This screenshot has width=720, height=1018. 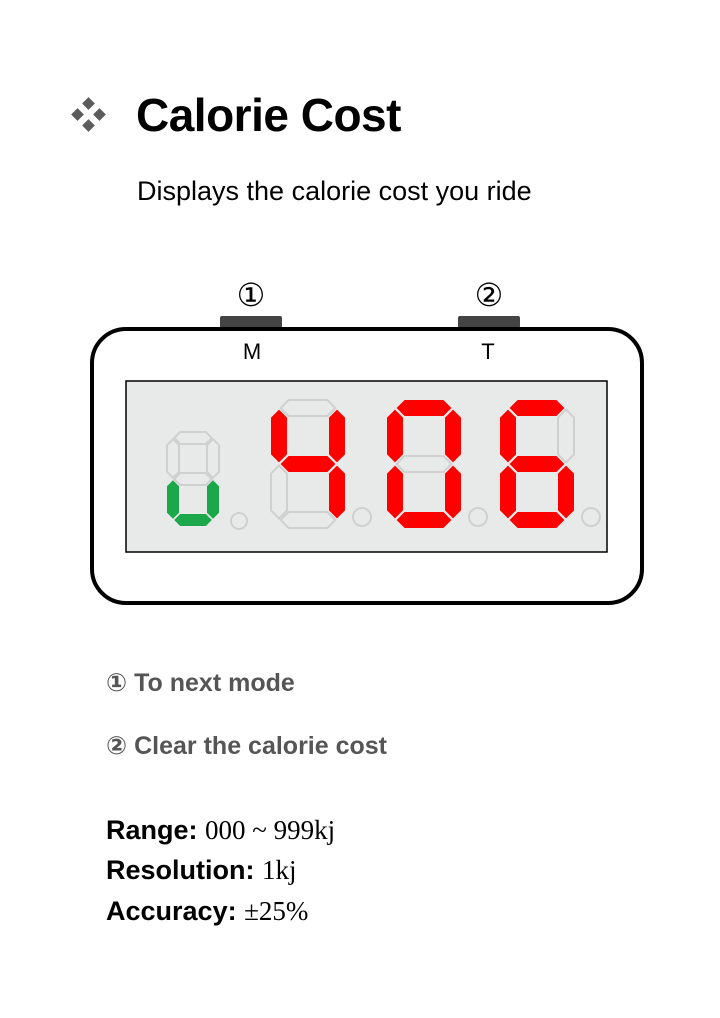 What do you see at coordinates (270, 830) in the screenshot?
I see `spec-range-value: 000 ~ 999kj` at bounding box center [270, 830].